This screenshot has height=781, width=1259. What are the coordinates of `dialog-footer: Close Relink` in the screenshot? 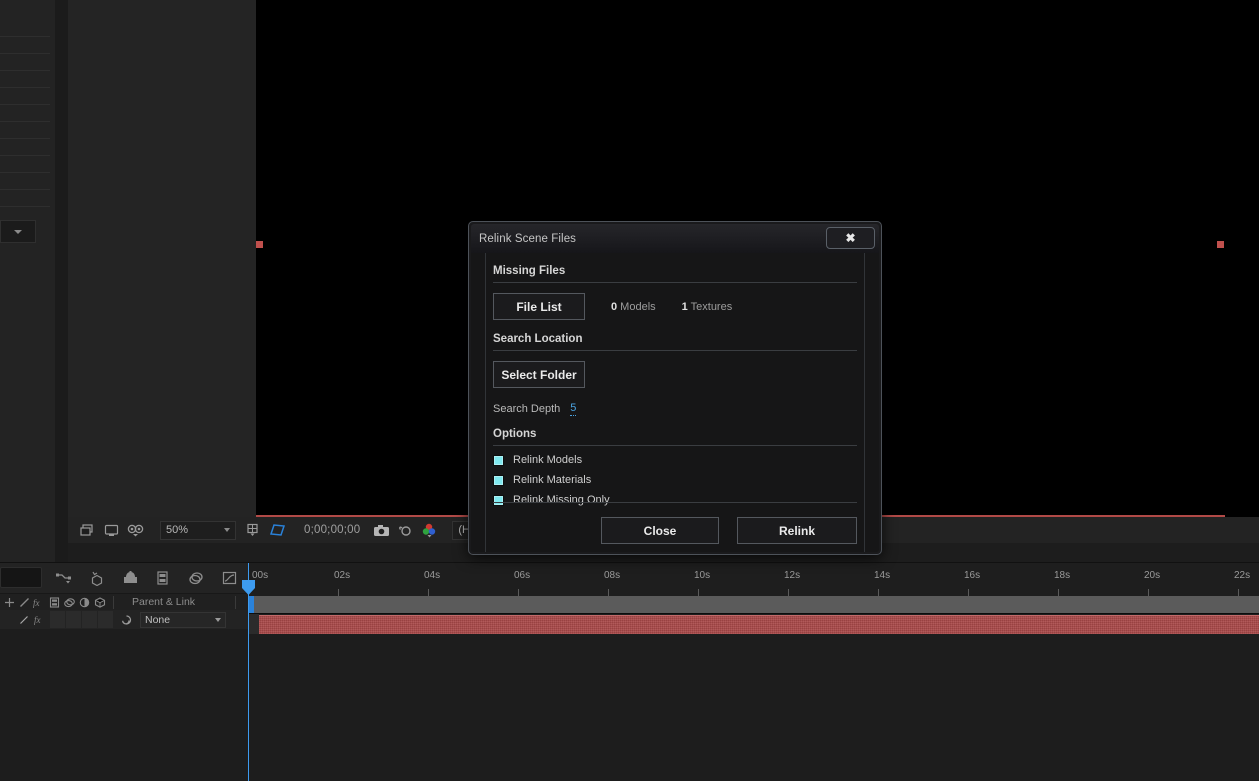 It's located at (675, 530).